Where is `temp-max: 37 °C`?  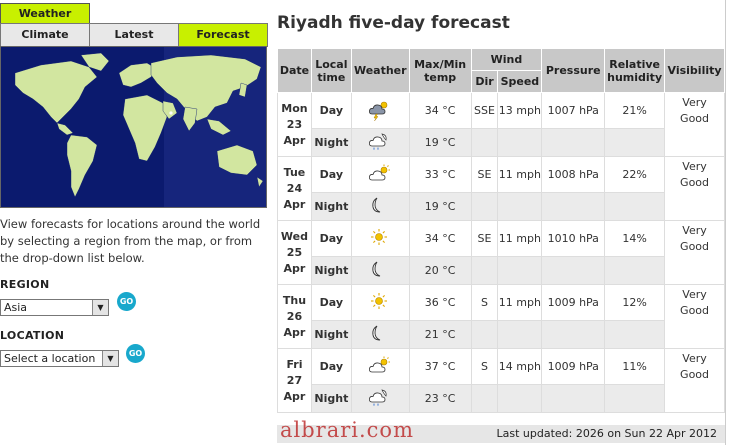
temp-max: 37 °C is located at coordinates (440, 366).